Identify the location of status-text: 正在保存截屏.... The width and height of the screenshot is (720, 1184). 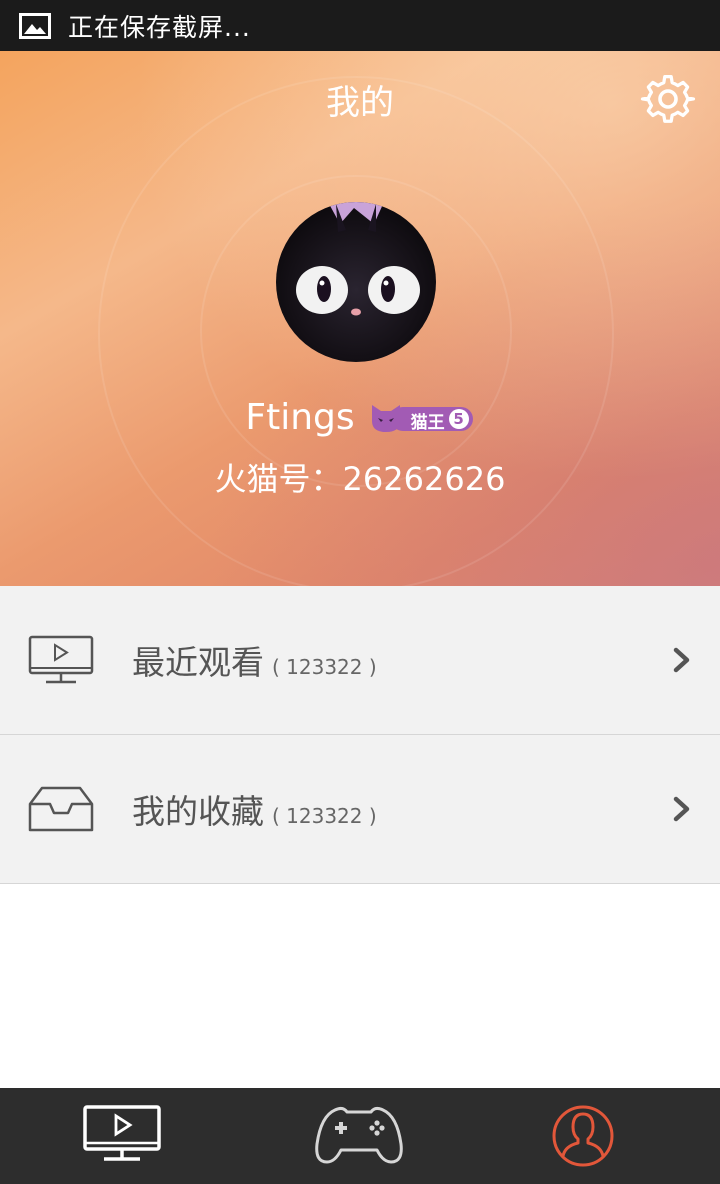
(159, 27).